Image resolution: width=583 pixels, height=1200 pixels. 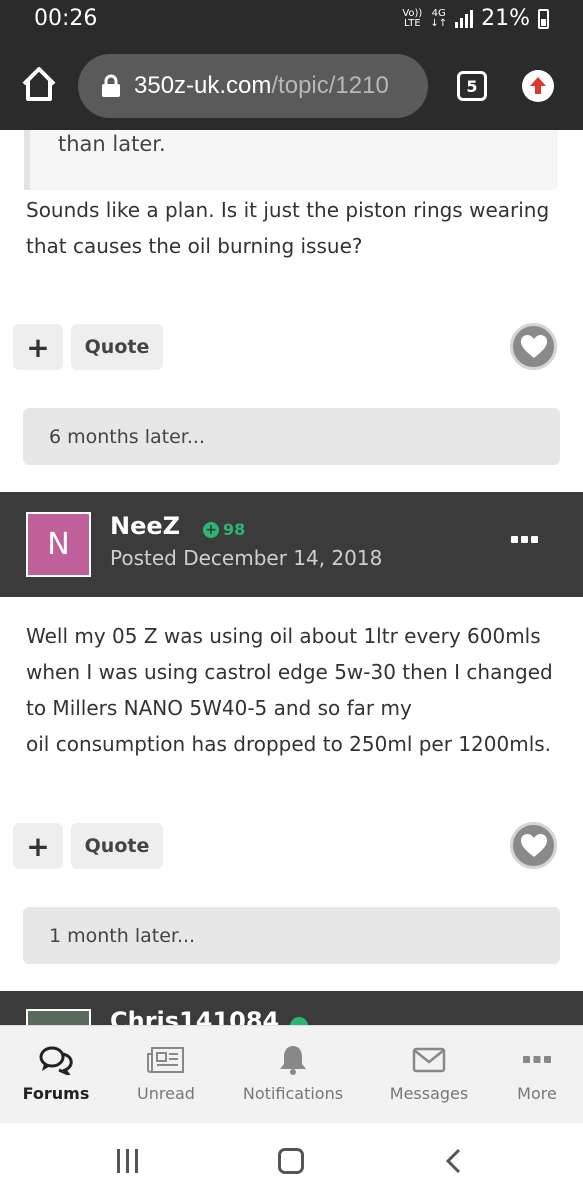 I want to click on back-icon, so click(x=454, y=1161).